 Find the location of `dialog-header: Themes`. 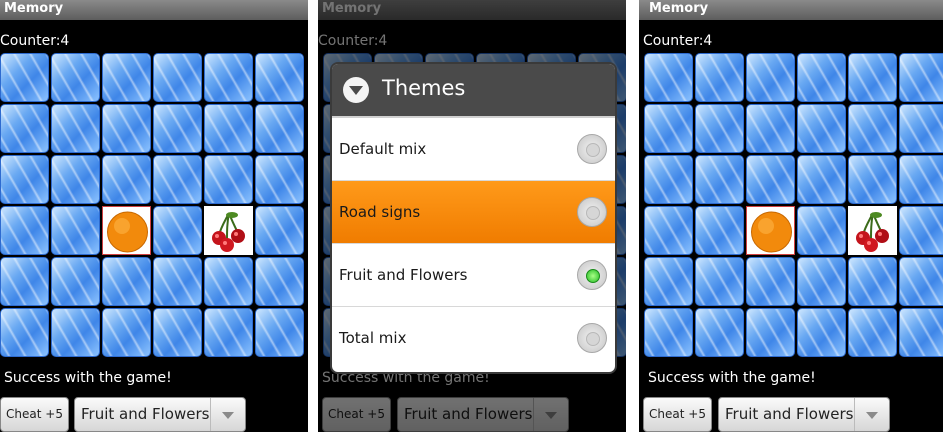

dialog-header: Themes is located at coordinates (473, 91).